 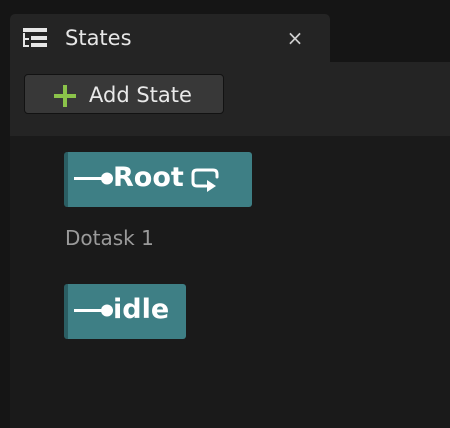 I want to click on state-label-idle: idle, so click(x=141, y=309).